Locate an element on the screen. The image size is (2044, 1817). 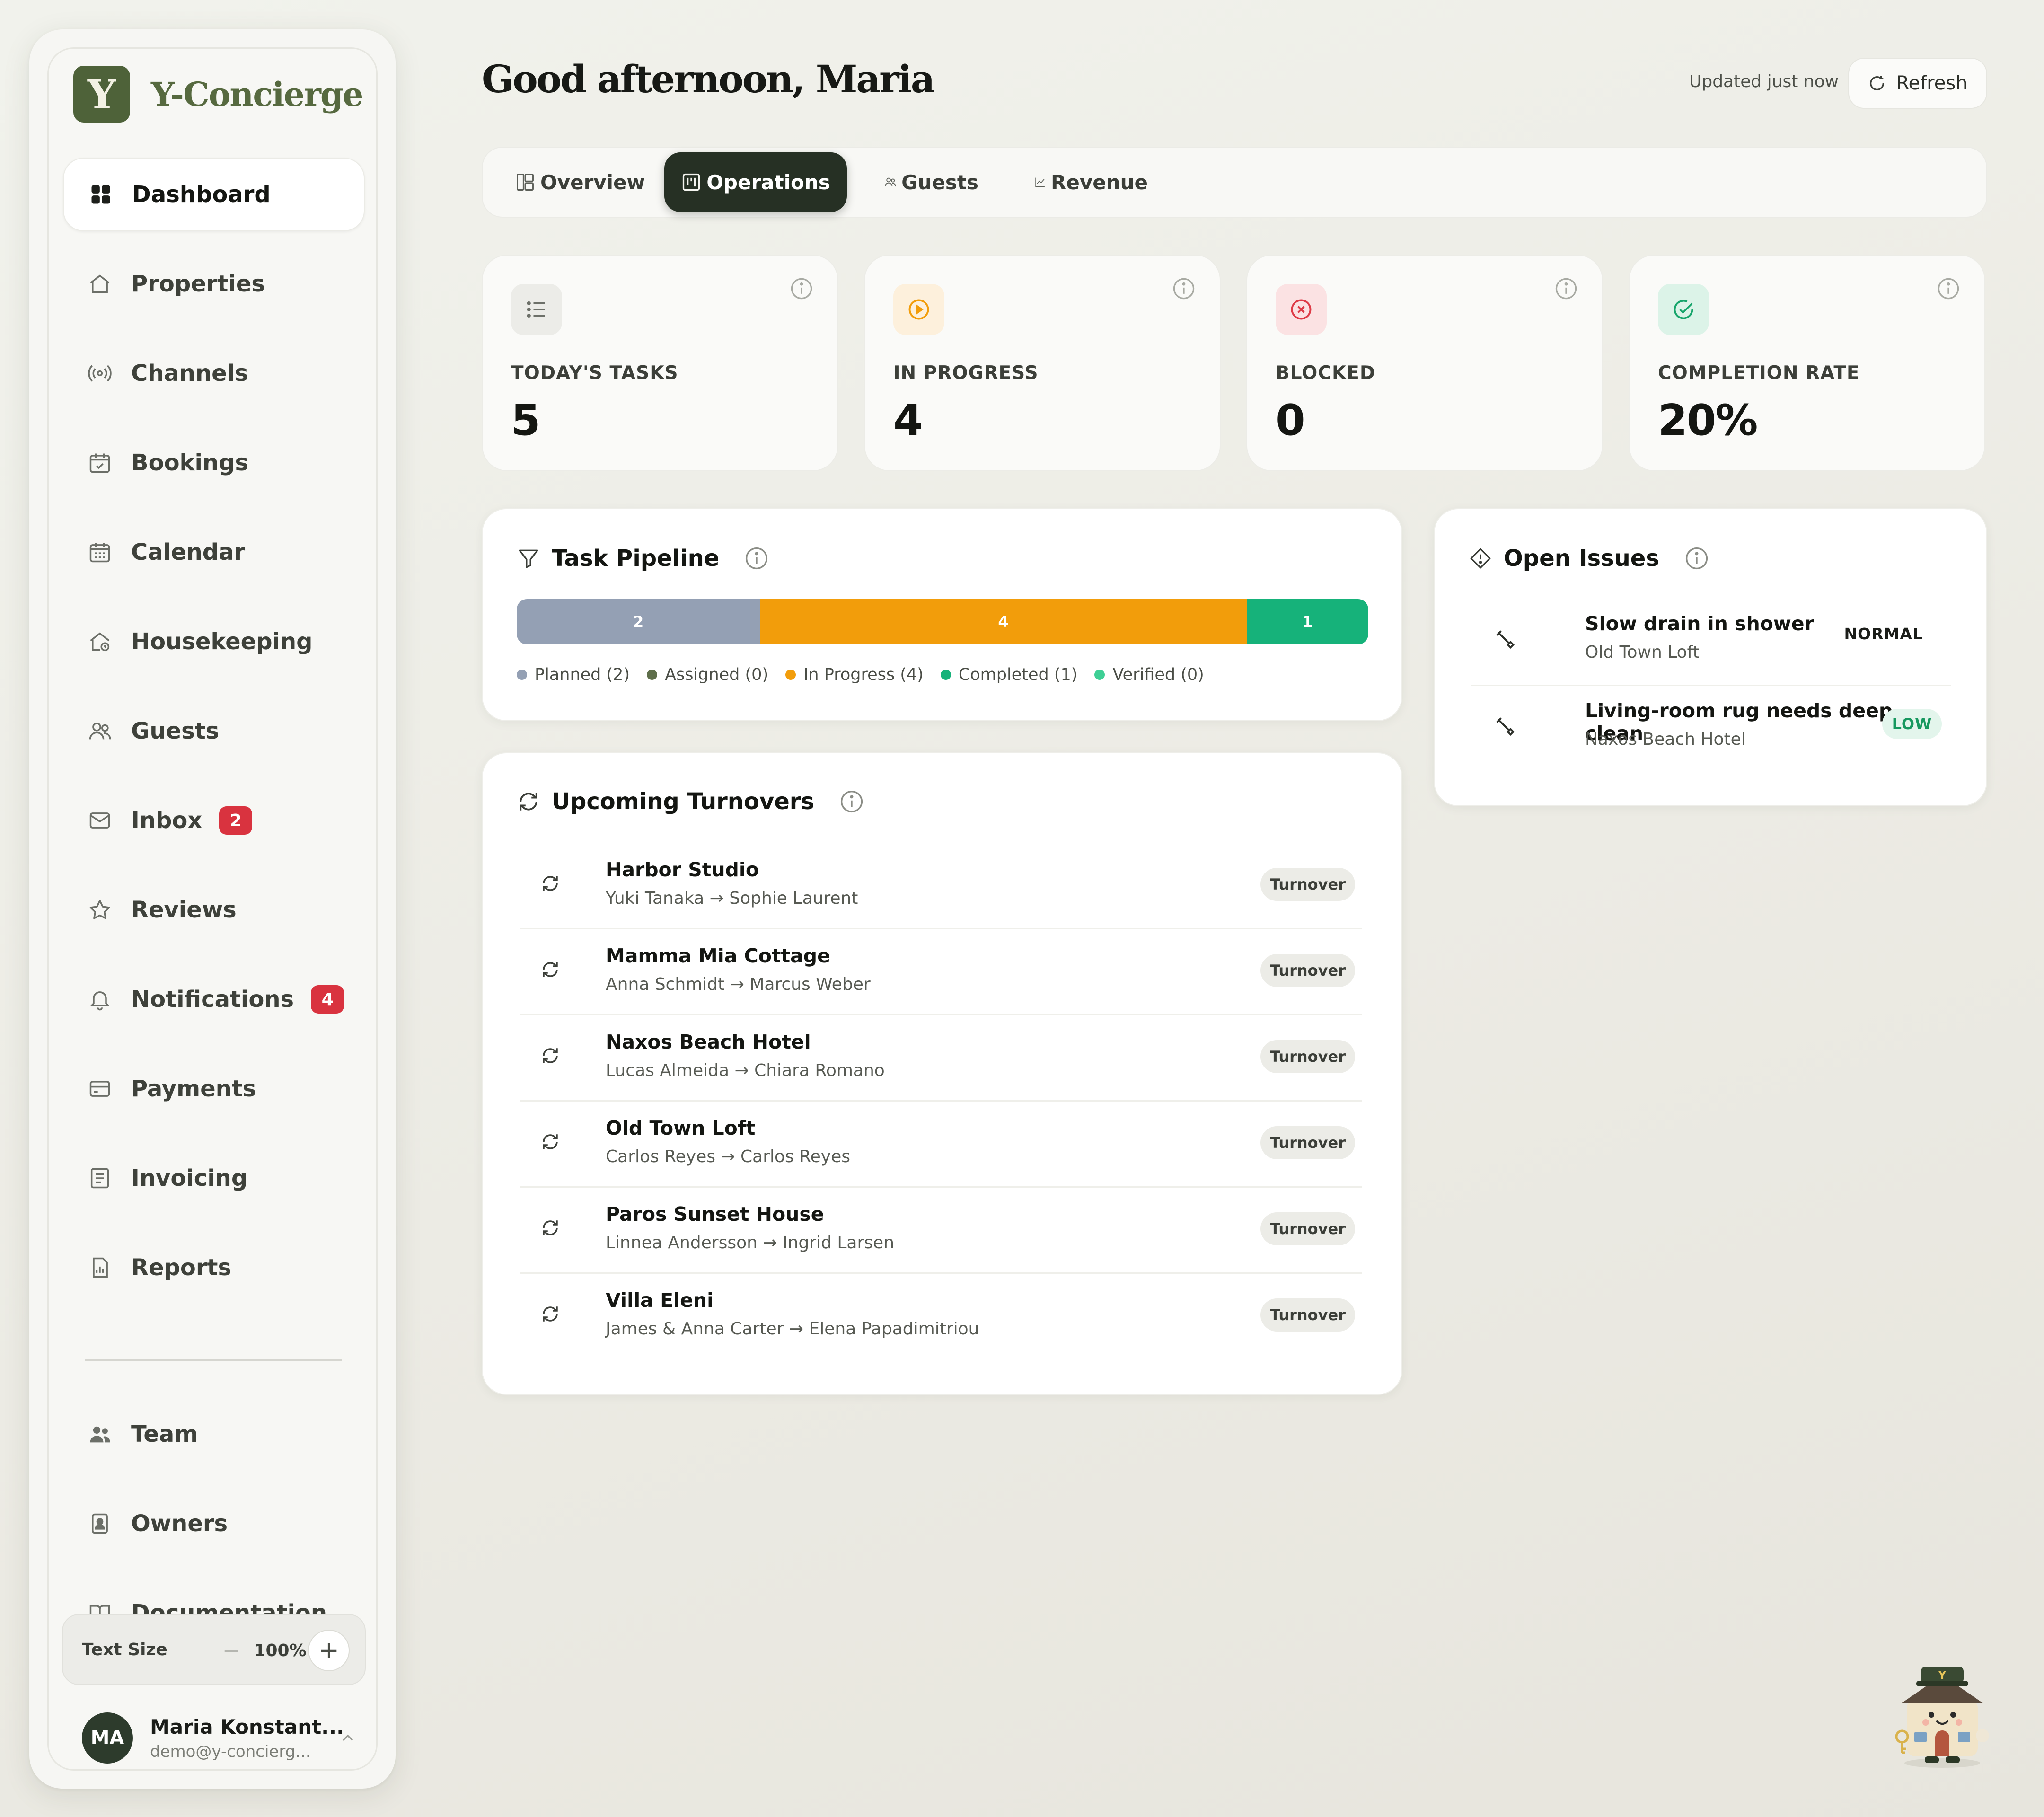
sidebar-item-label: Guests is located at coordinates (175, 731).